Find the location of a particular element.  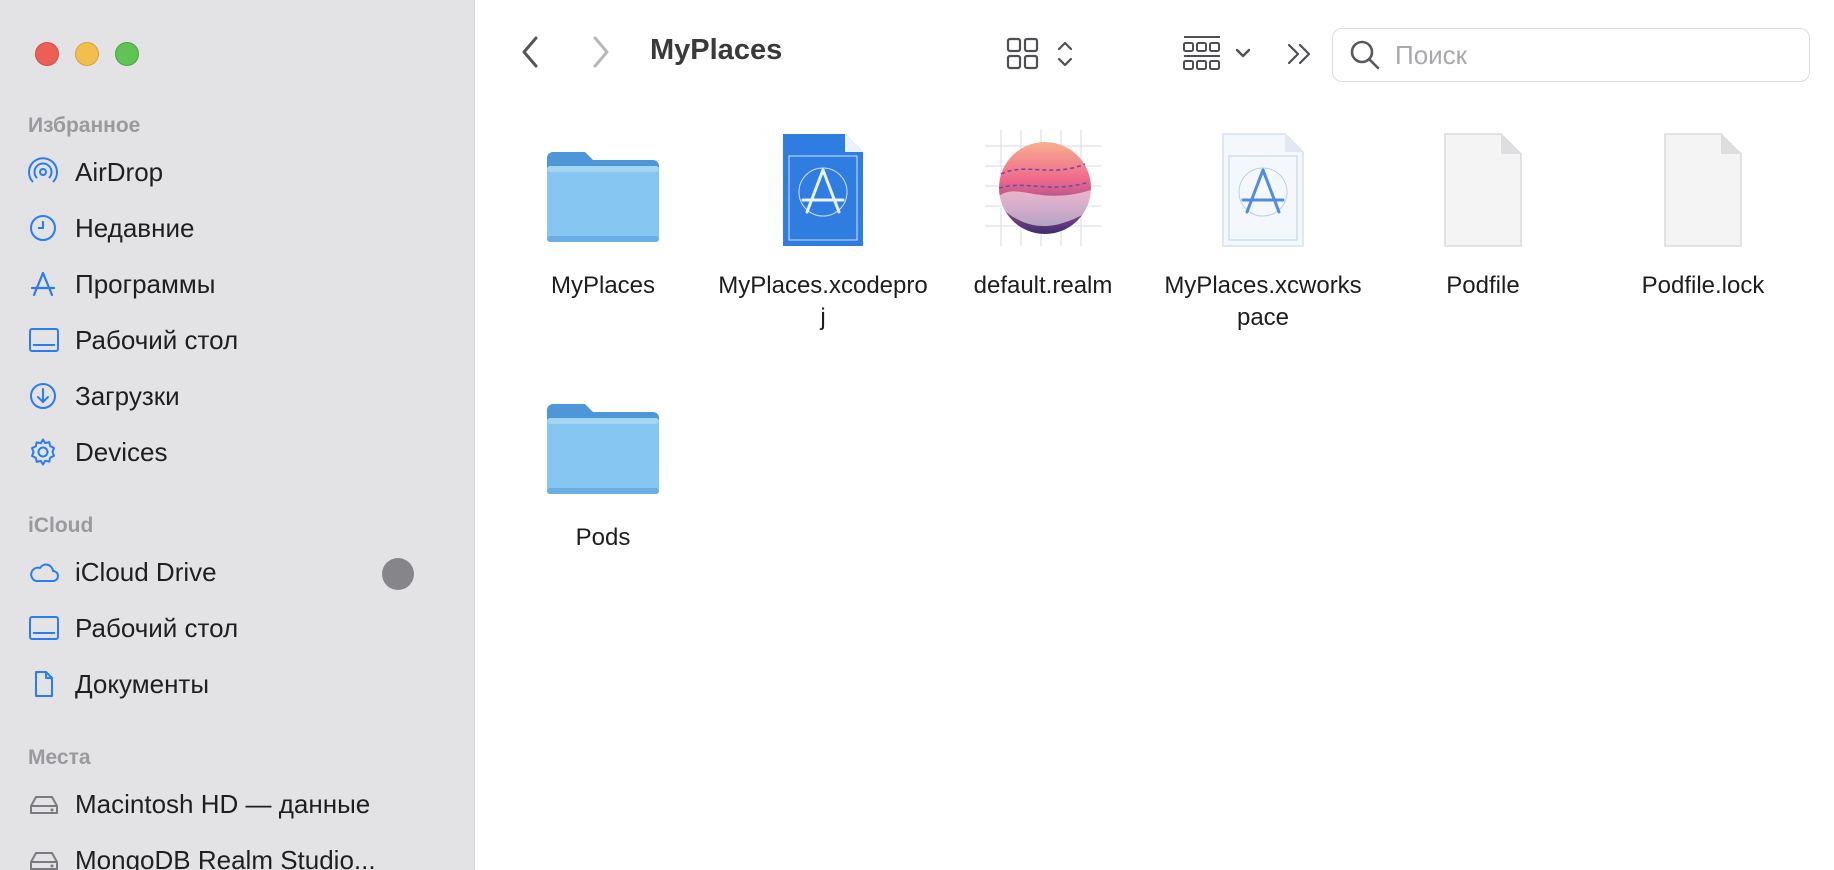

file-item-pods-folder: Pods is located at coordinates (603, 463).